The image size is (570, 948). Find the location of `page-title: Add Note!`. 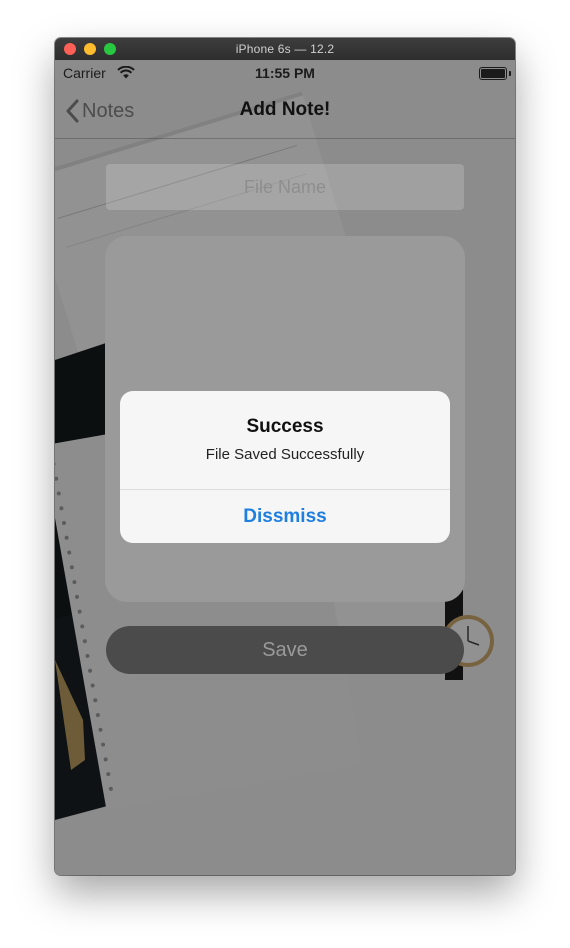

page-title: Add Note! is located at coordinates (285, 109).